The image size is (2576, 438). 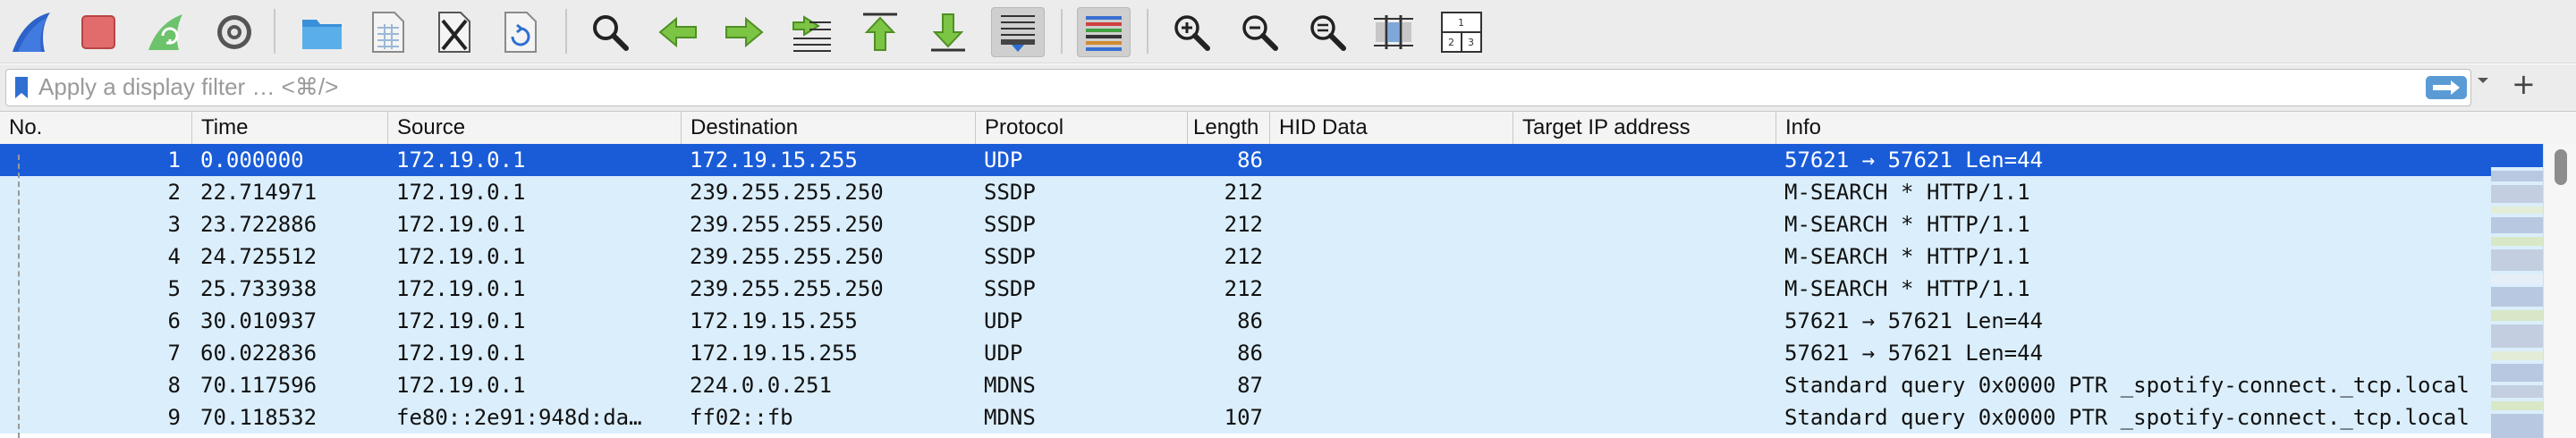 What do you see at coordinates (1229, 128) in the screenshot?
I see `column-header-length: Length` at bounding box center [1229, 128].